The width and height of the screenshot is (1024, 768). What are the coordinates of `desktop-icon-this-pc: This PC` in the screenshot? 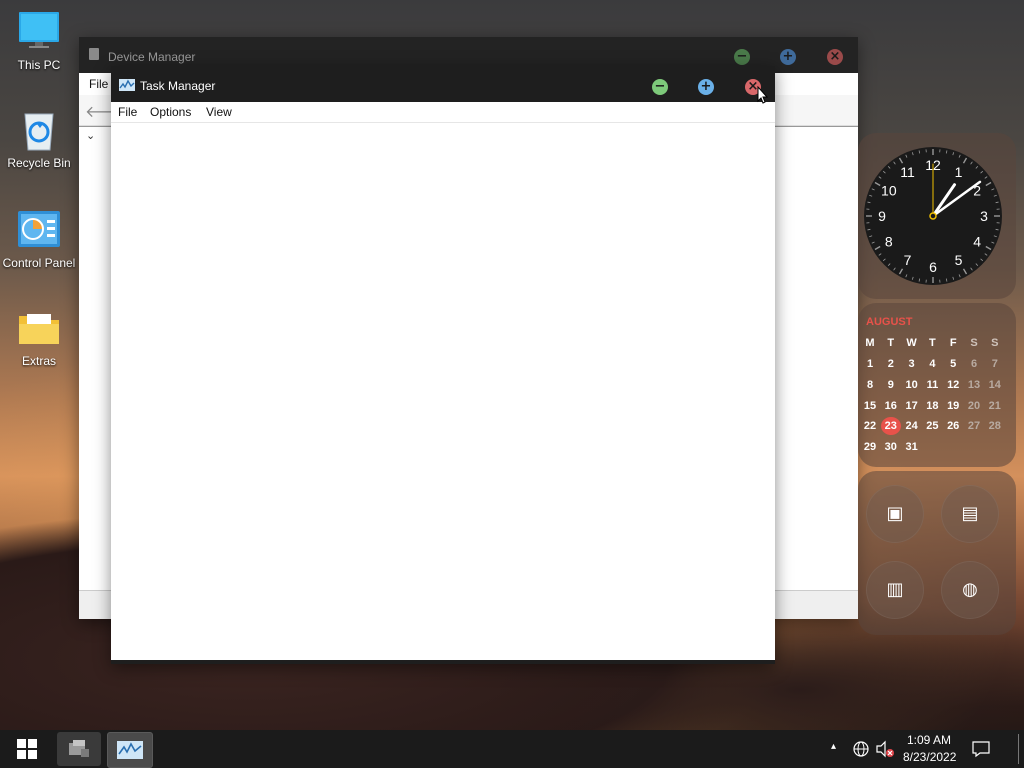 It's located at (39, 41).